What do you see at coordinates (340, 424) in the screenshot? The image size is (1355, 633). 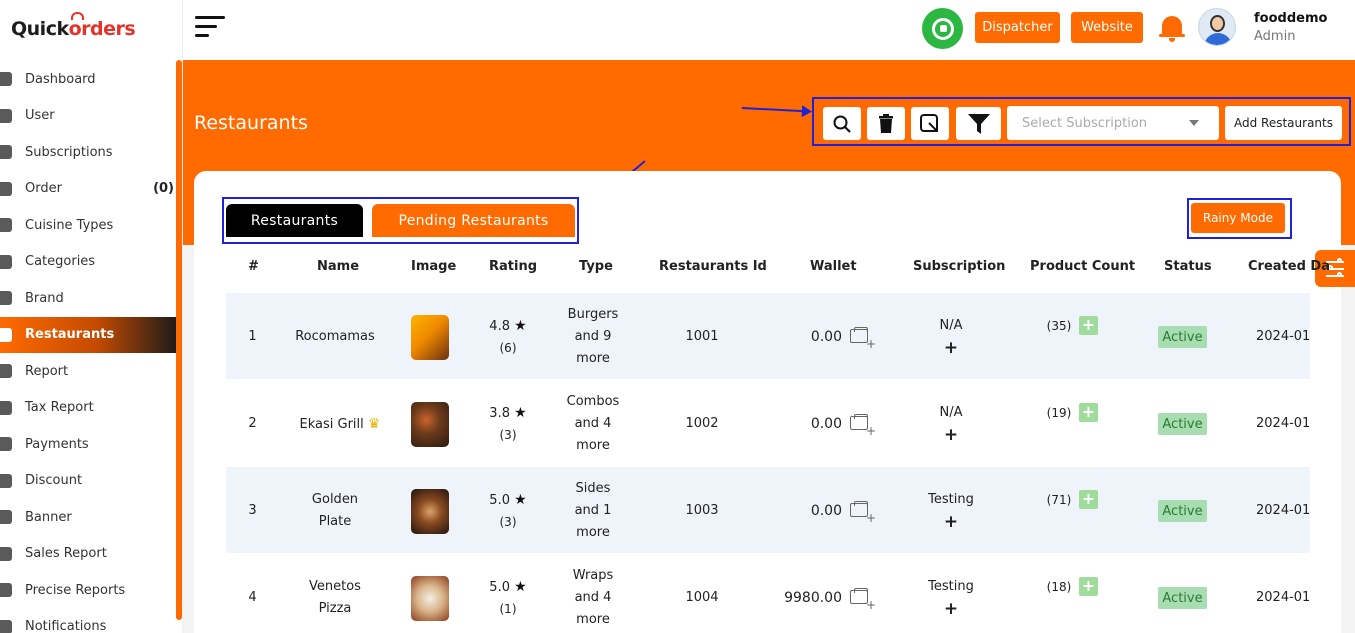 I see `restaurant-name: Ekasi Grill ♛` at bounding box center [340, 424].